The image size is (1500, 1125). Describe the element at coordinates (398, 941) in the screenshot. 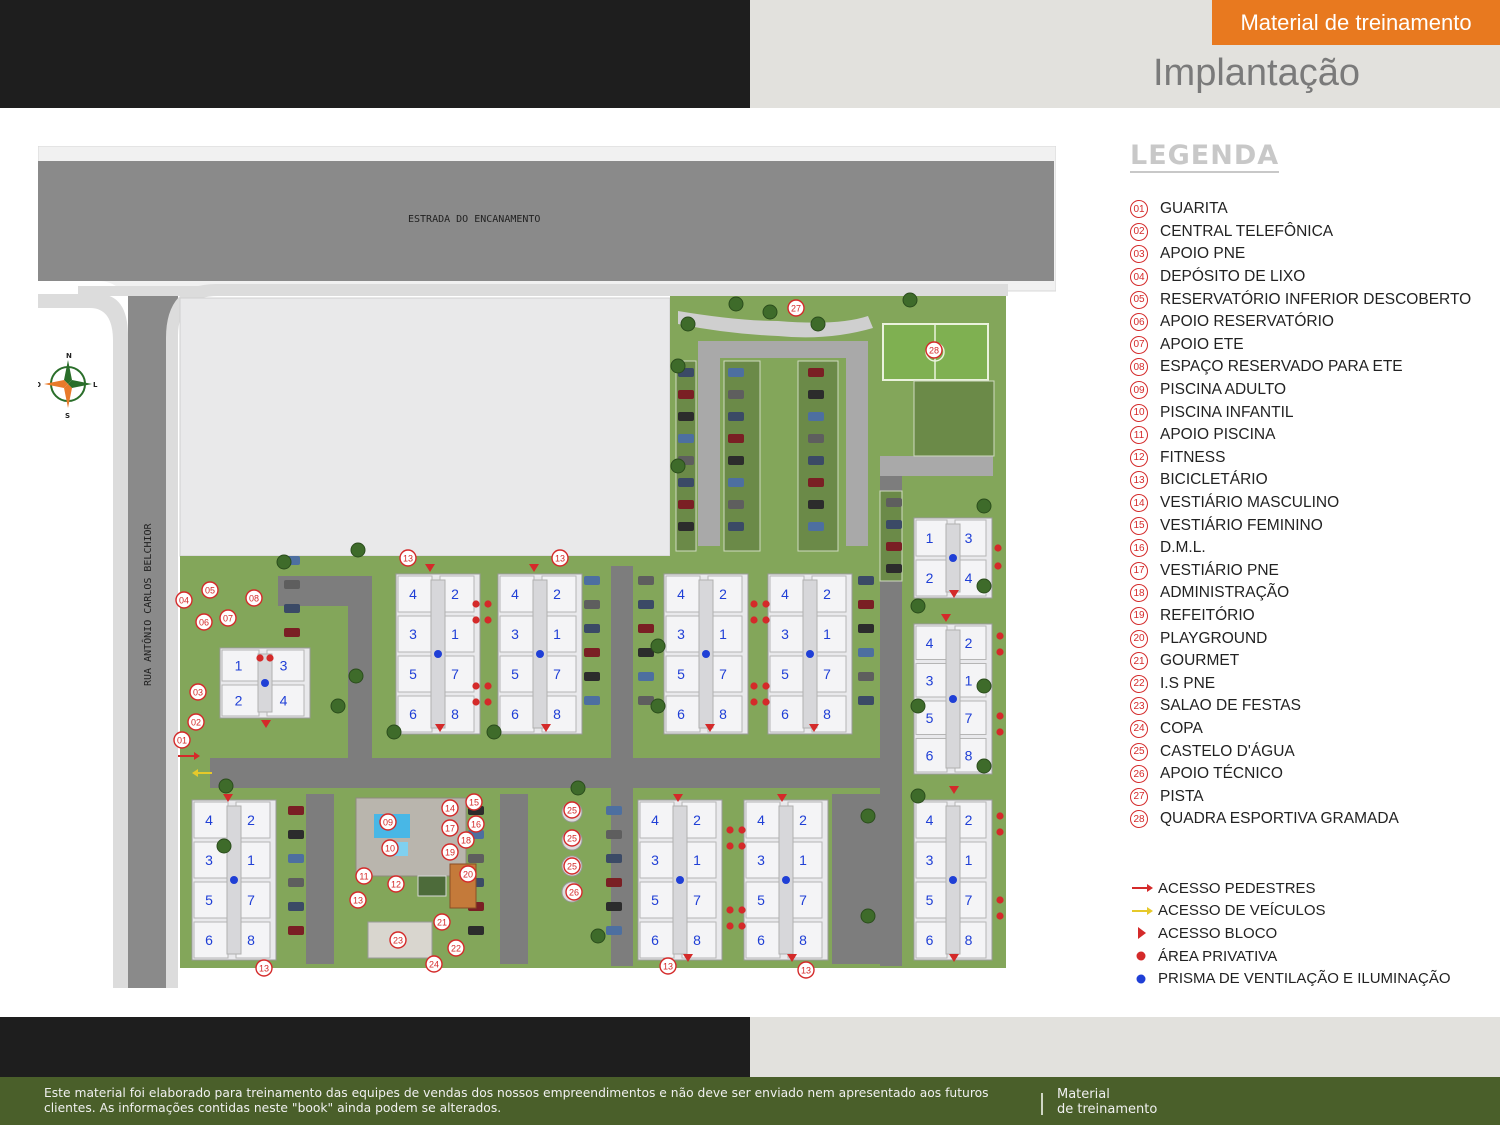

I see `svg-text: 23` at that location.